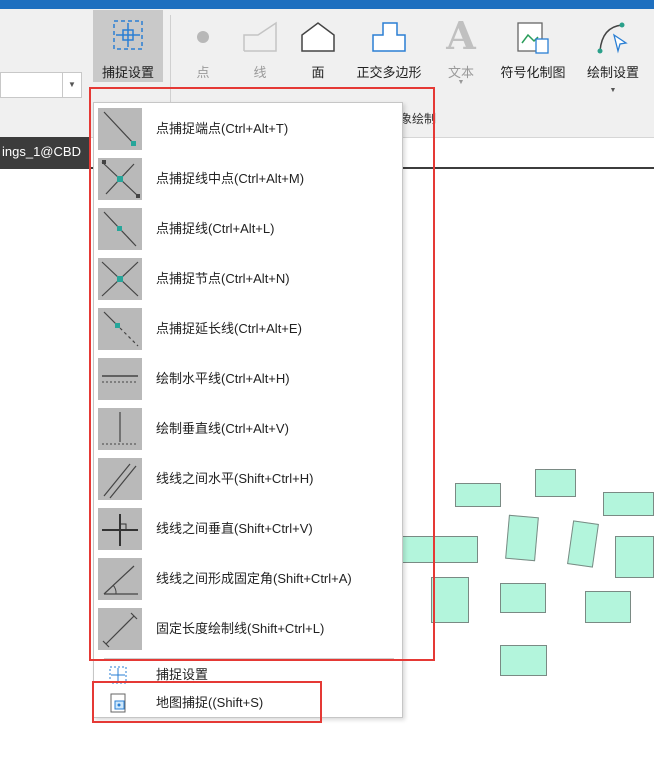  What do you see at coordinates (318, 72) in the screenshot?
I see `polygon-label: 面` at bounding box center [318, 72].